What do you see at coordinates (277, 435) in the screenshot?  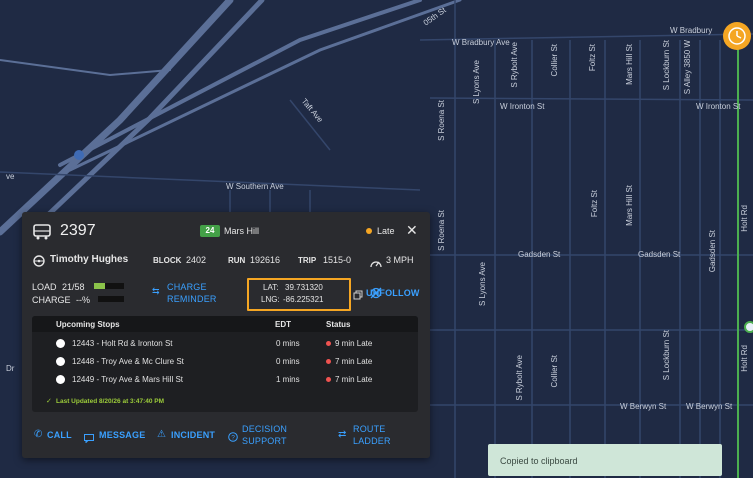 I see `decision-support-button: DECISION SUPPORT` at bounding box center [277, 435].